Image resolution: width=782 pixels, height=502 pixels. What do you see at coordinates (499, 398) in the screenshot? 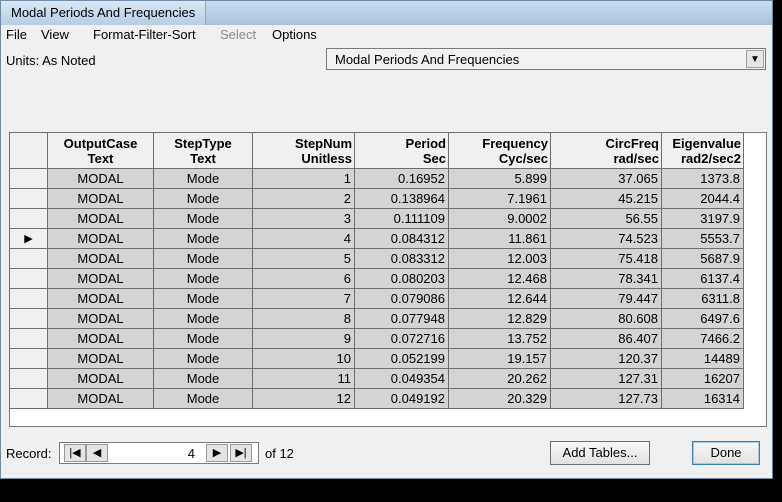
I see `table-cell: 20.329` at bounding box center [499, 398].